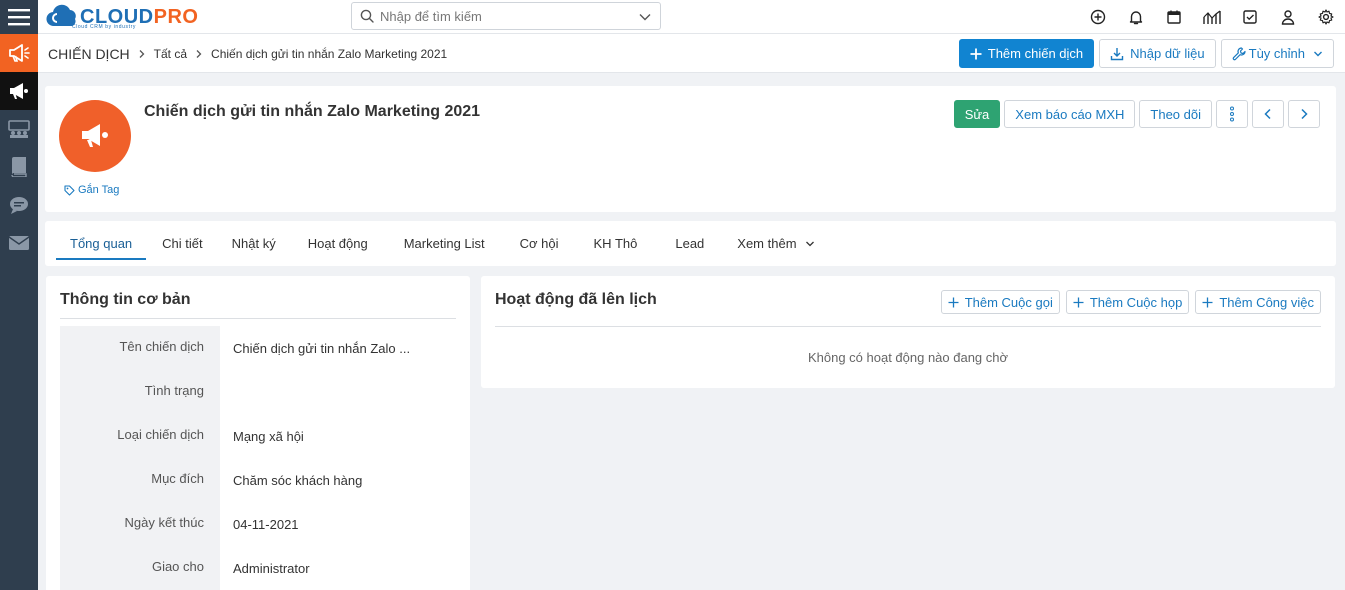 Image resolution: width=1345 pixels, height=590 pixels. Describe the element at coordinates (977, 114) in the screenshot. I see `edit-button: Sửa` at that location.